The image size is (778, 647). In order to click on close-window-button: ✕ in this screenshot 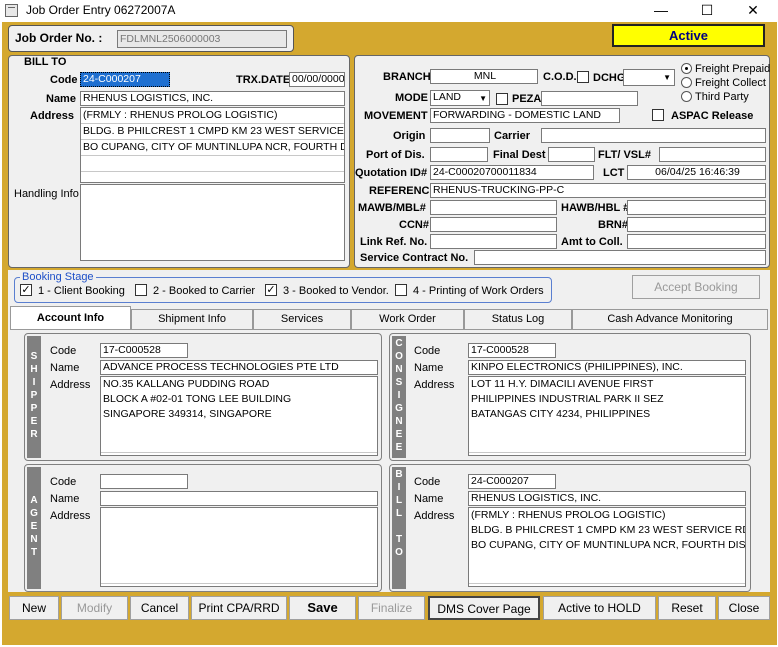, I will do `click(753, 11)`.